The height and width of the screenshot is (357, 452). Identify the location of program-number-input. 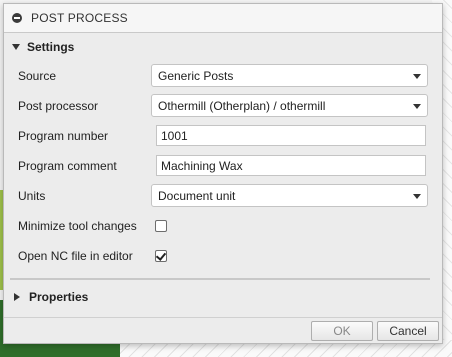
(291, 135).